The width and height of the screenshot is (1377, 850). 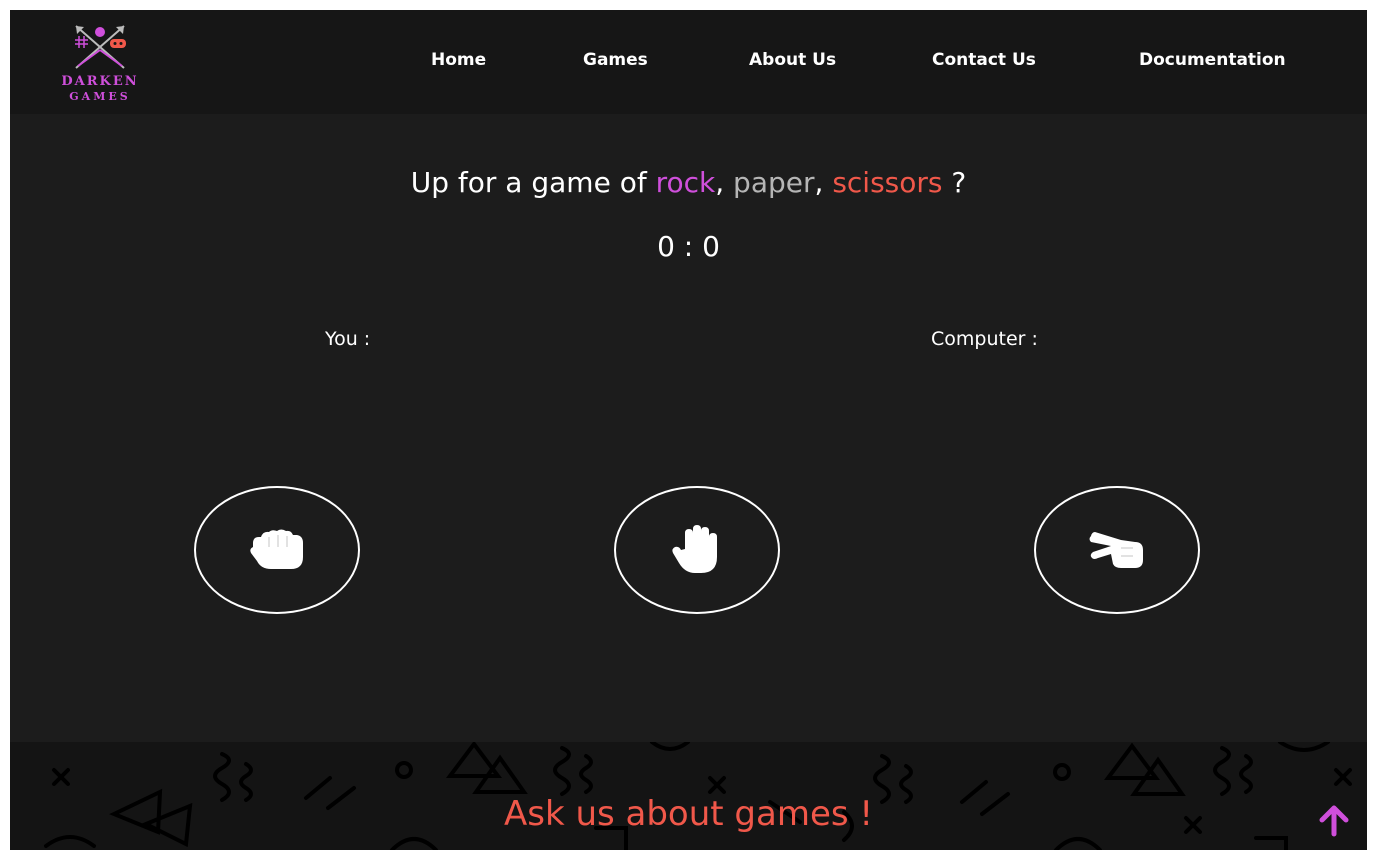 I want to click on rock-button, so click(x=277, y=550).